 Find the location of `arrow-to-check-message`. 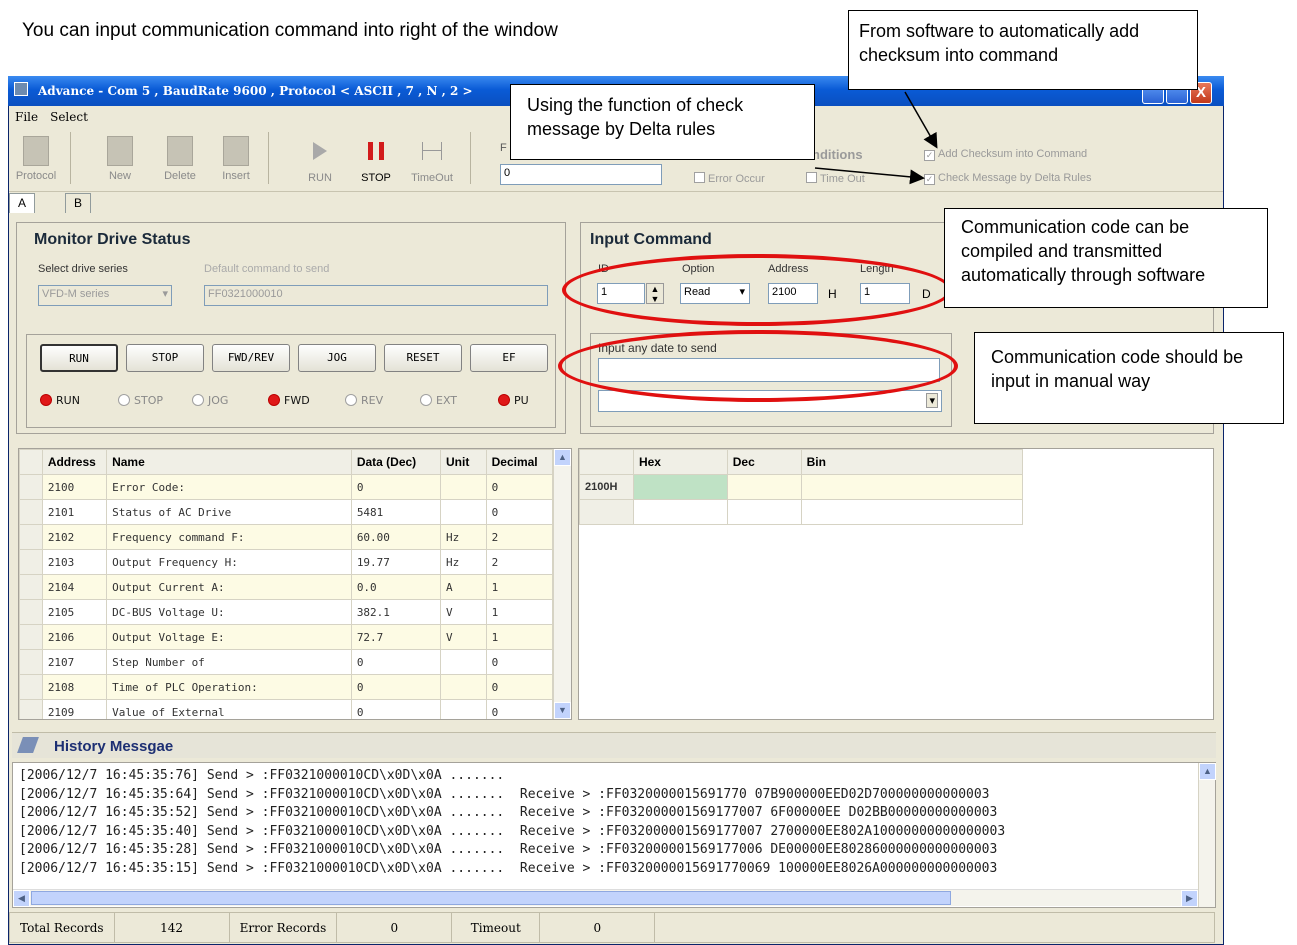

arrow-to-check-message is located at coordinates (869, 176).